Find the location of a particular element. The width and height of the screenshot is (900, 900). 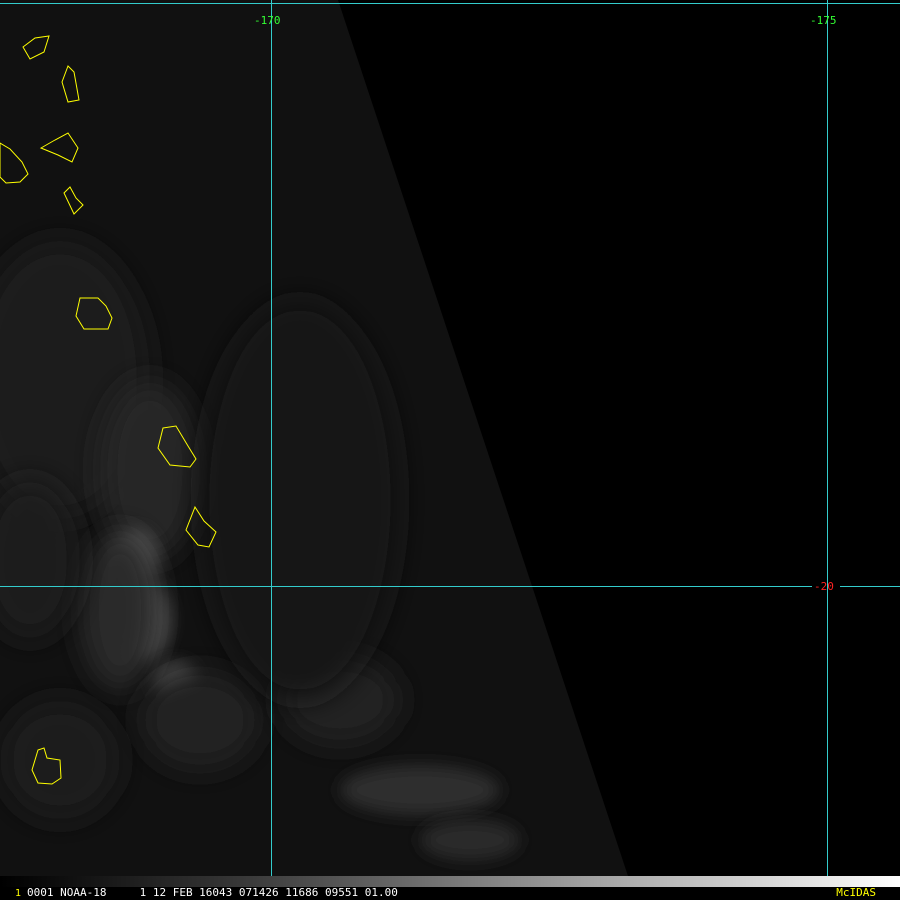

lon-label-175: -175 is located at coordinates (823, 20).